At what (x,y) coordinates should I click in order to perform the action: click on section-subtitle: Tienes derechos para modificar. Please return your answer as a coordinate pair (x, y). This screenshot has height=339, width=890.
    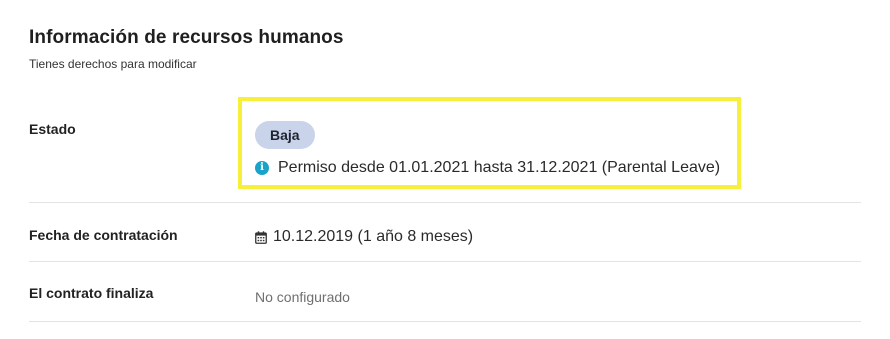
    Looking at the image, I should click on (113, 64).